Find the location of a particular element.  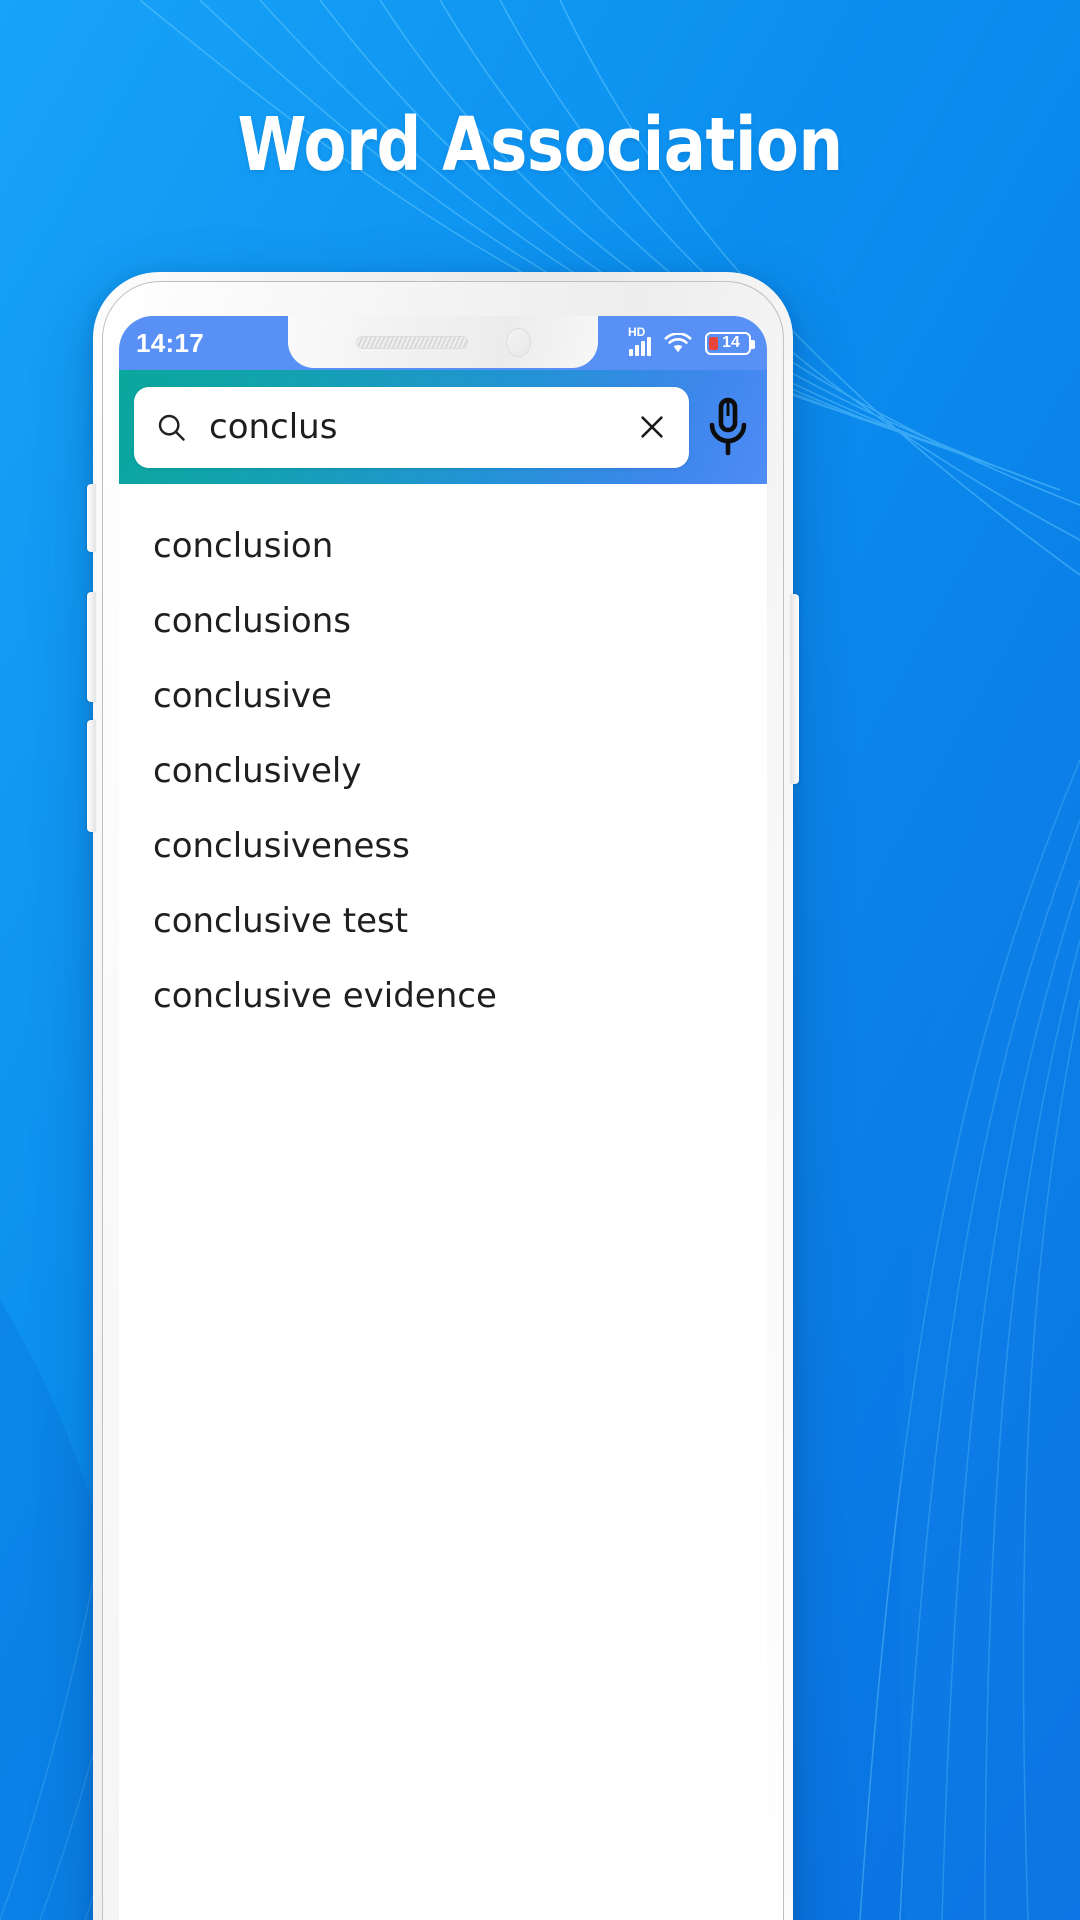

search-icon is located at coordinates (171, 427).